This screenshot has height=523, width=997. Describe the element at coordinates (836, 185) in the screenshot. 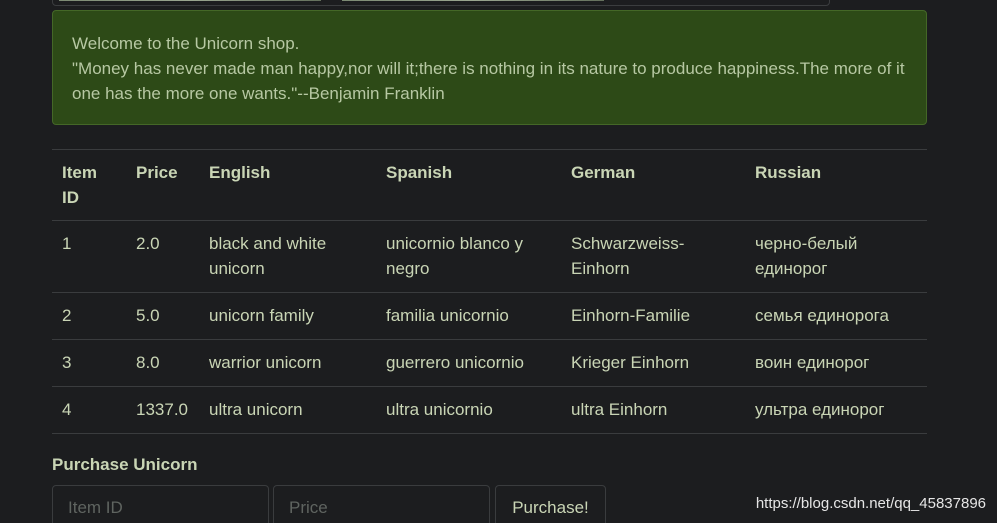

I see `header-russian: Russian` at that location.